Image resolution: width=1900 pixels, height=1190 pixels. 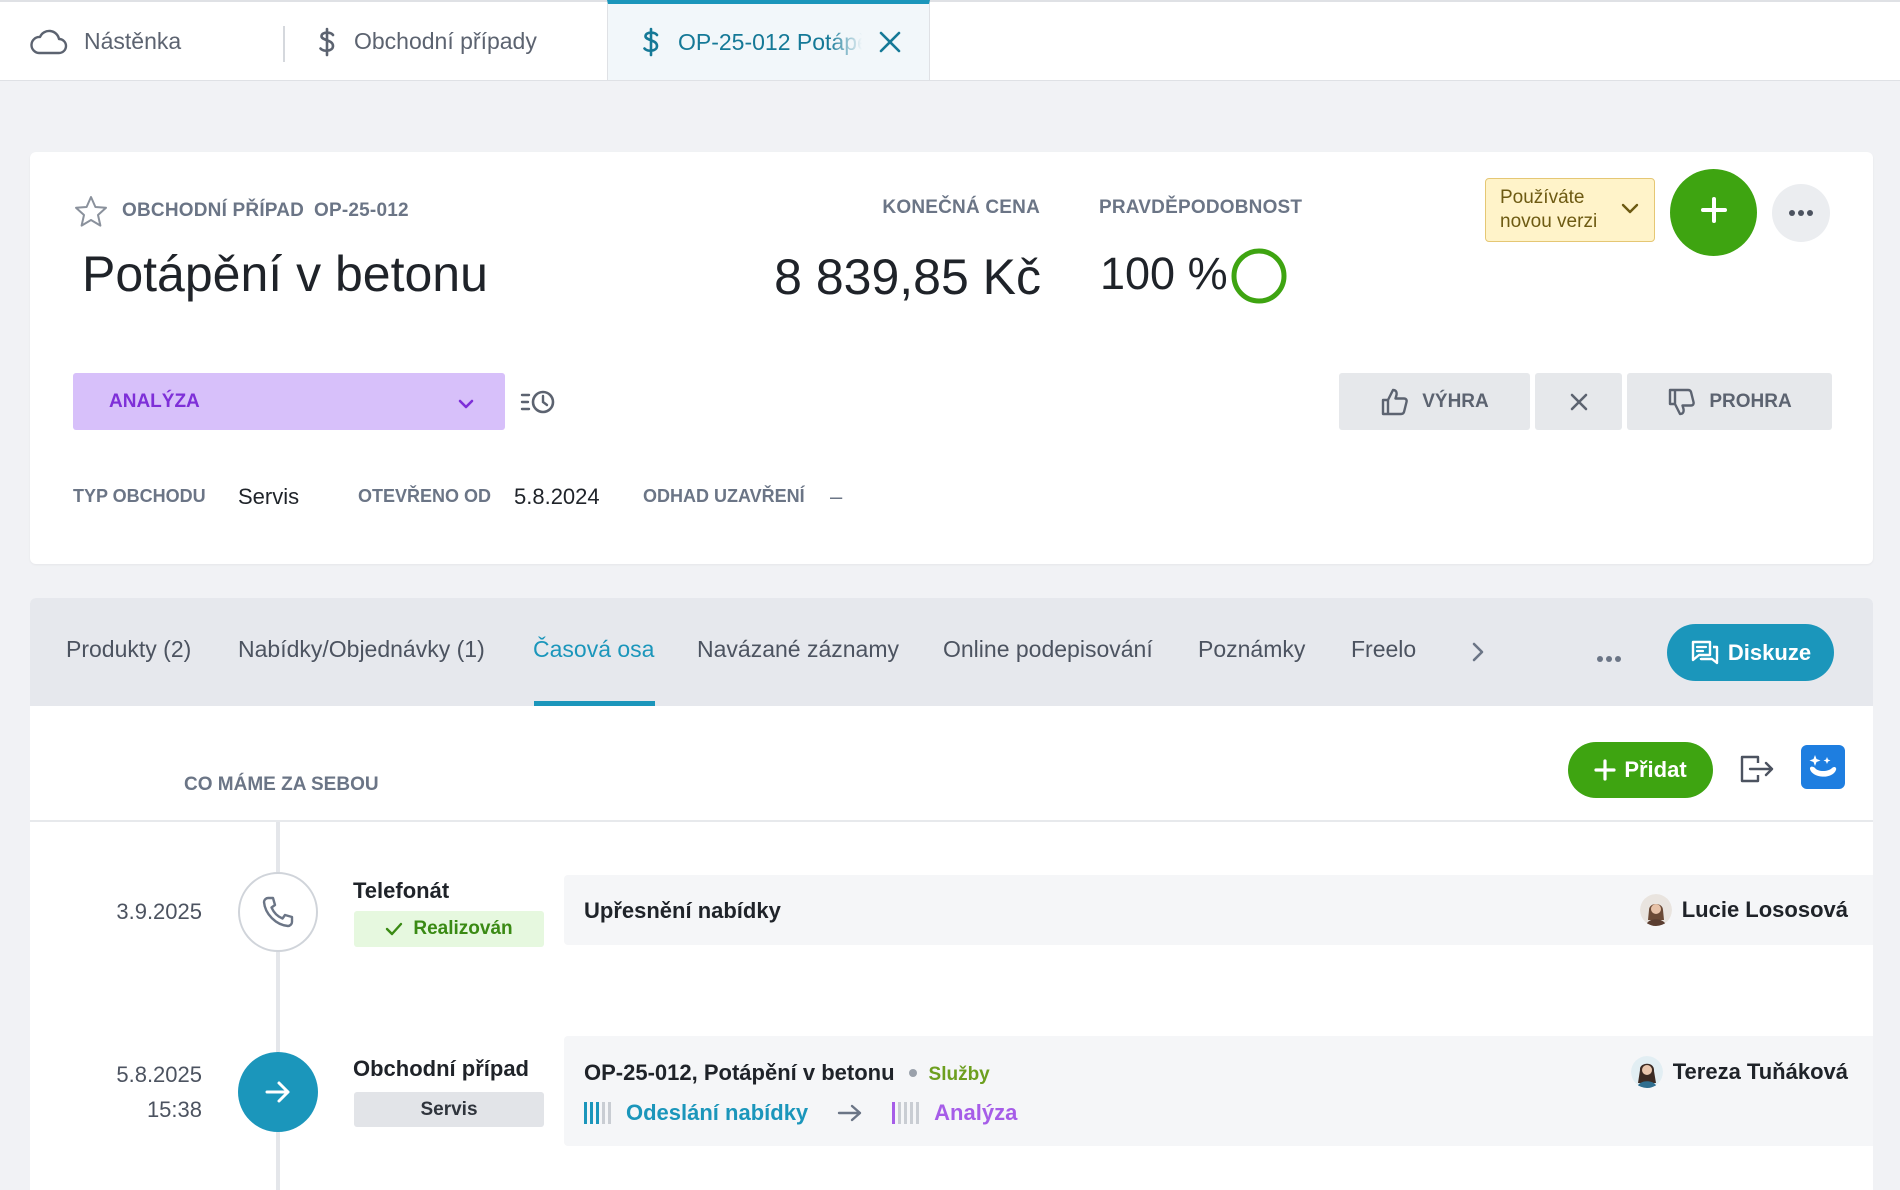 I want to click on subtab-linked-records: Navázané záznamy, so click(x=798, y=649).